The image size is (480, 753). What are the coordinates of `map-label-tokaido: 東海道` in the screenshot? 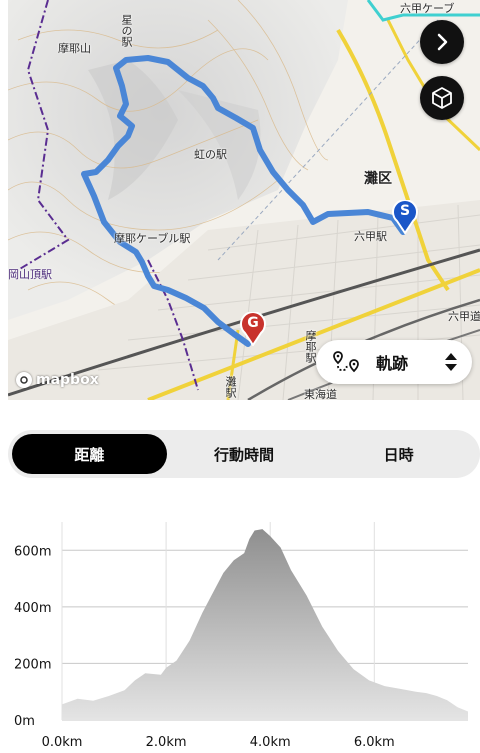 It's located at (320, 394).